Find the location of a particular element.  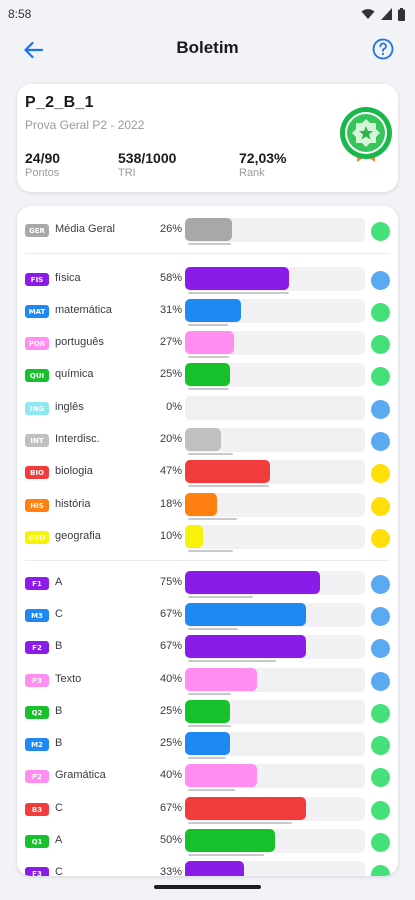

app-bar: Boletim is located at coordinates (207, 50).